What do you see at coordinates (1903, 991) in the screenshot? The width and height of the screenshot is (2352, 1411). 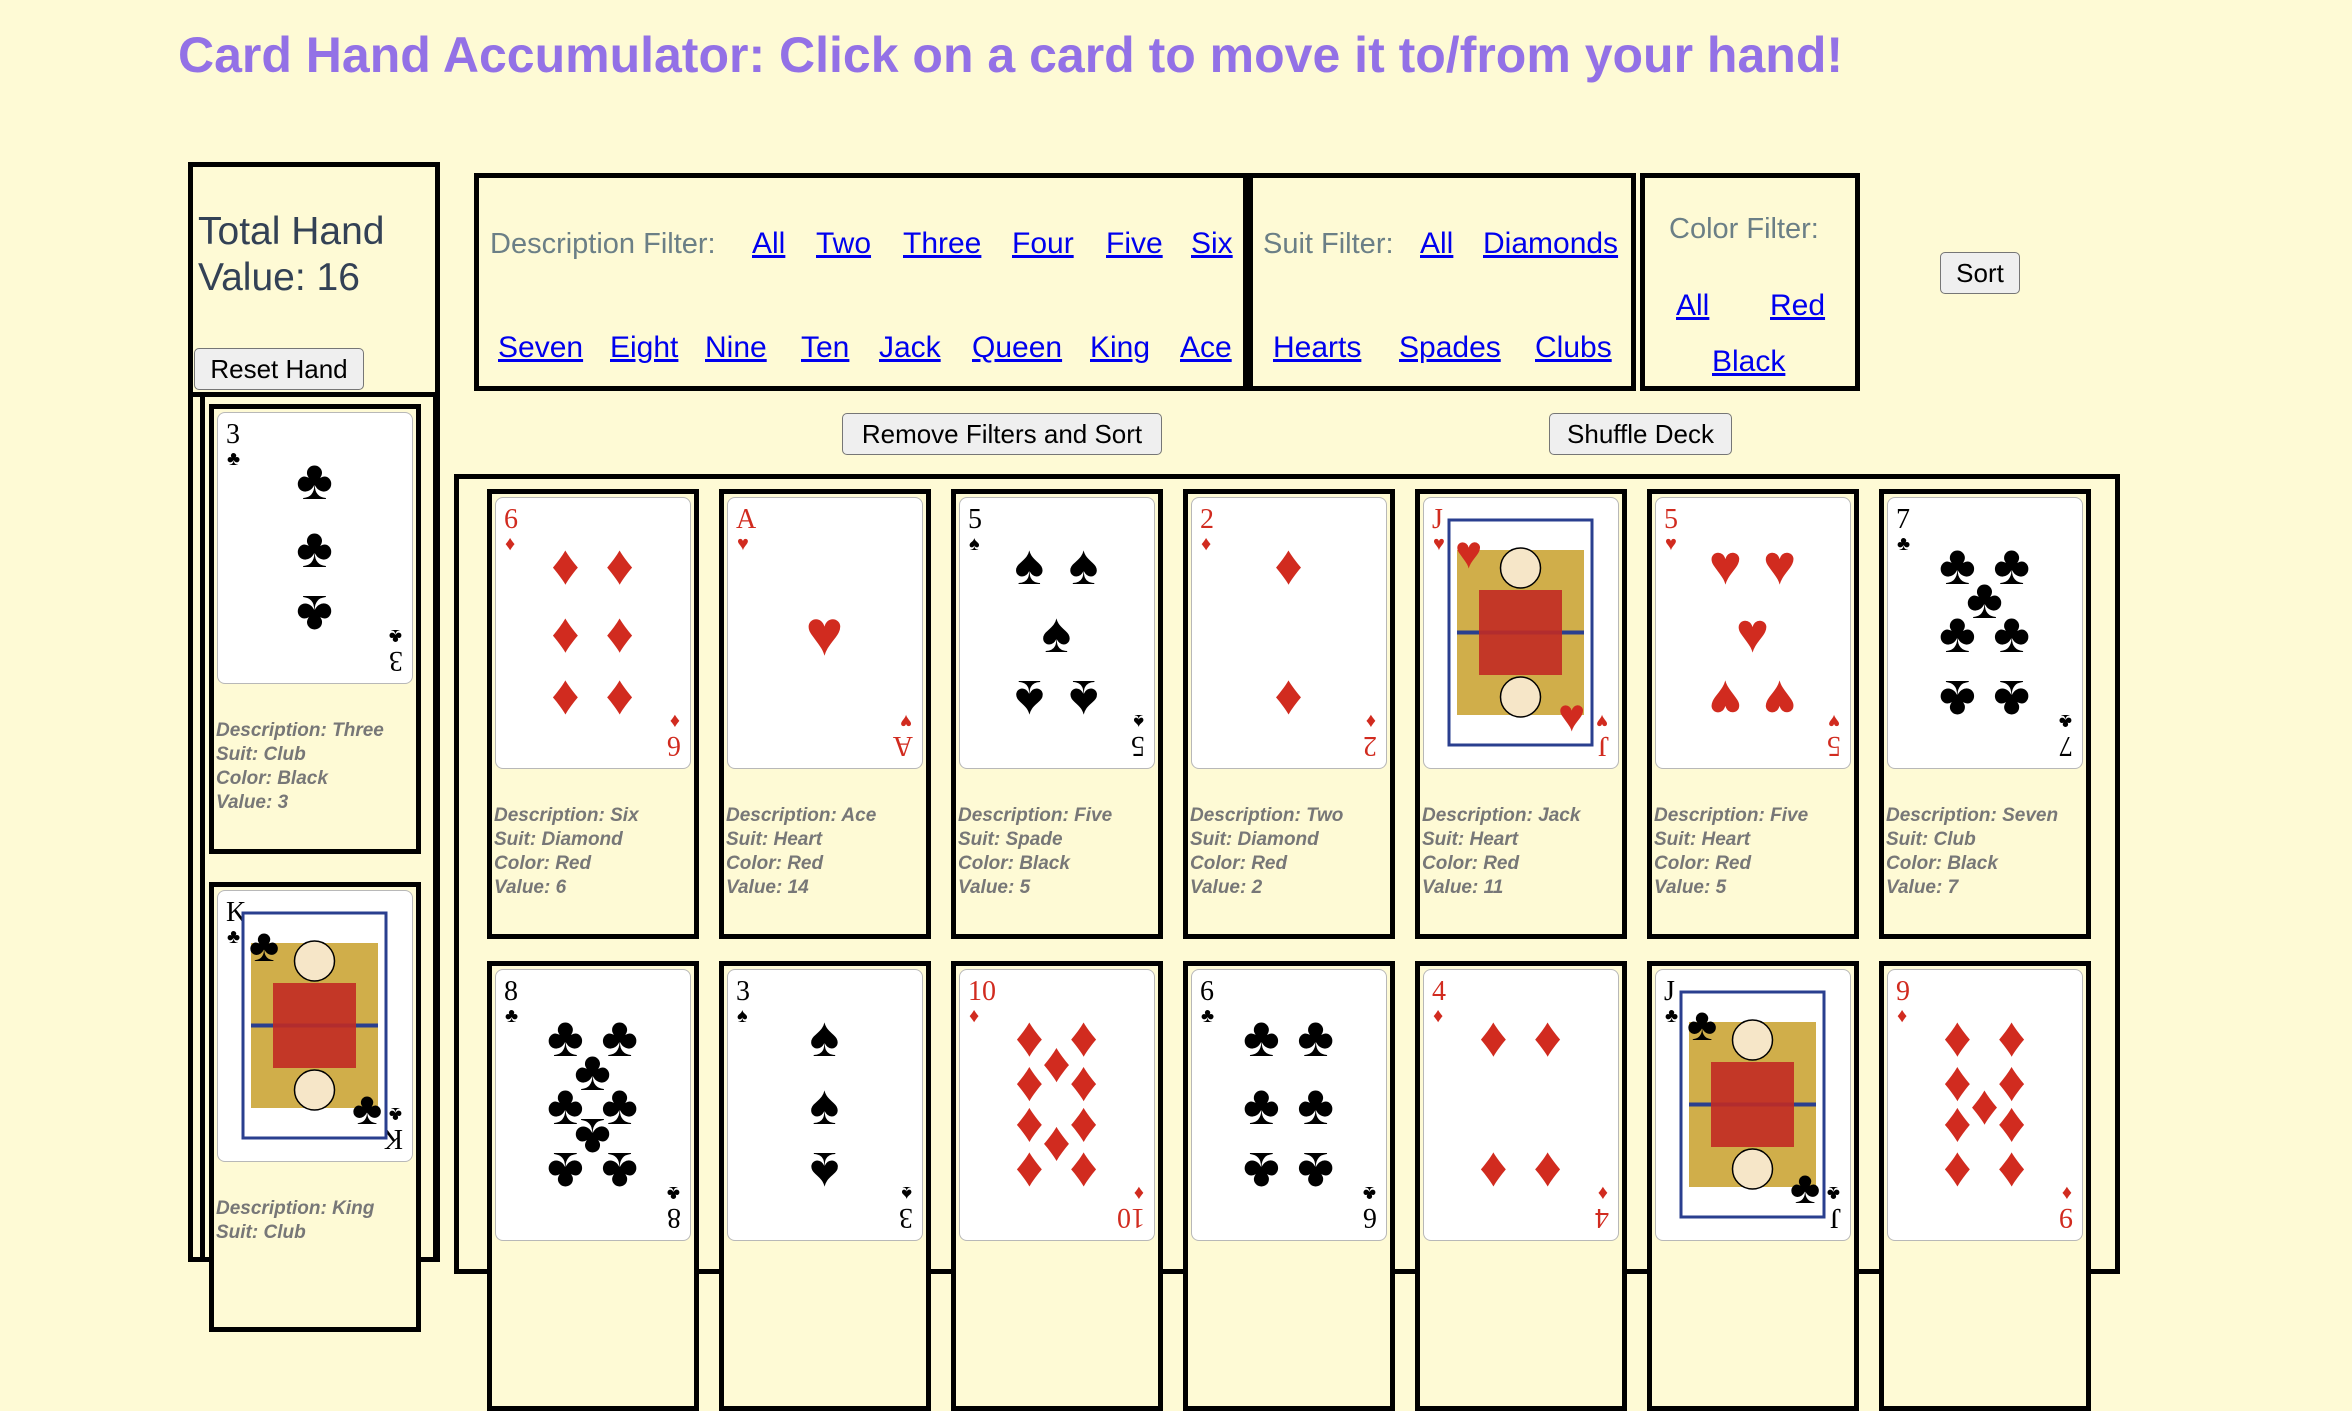 I see `card-rank-label: 9` at bounding box center [1903, 991].